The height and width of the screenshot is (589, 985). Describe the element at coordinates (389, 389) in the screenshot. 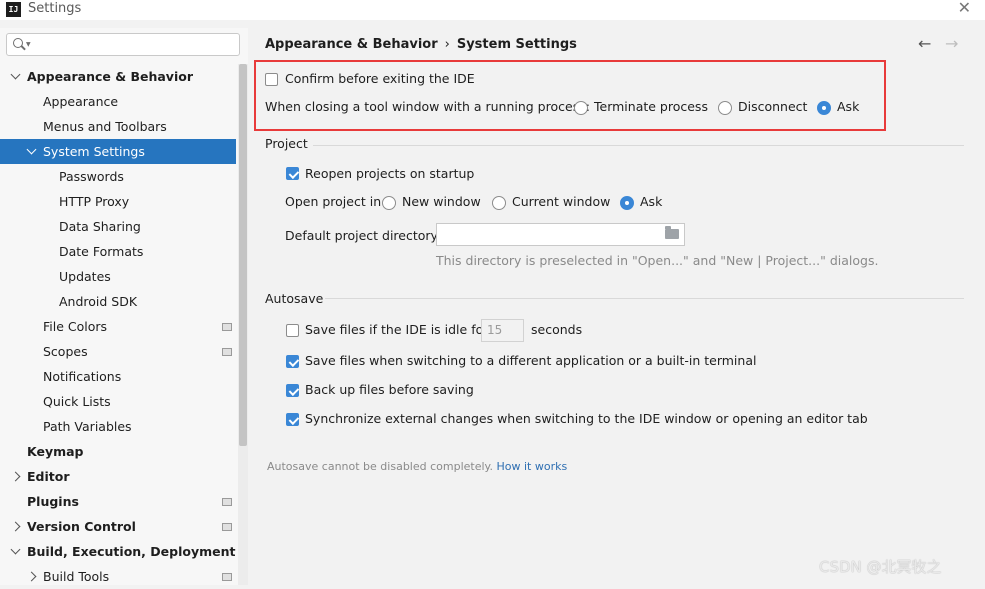

I see `backup-files-label: Back up files before saving` at that location.